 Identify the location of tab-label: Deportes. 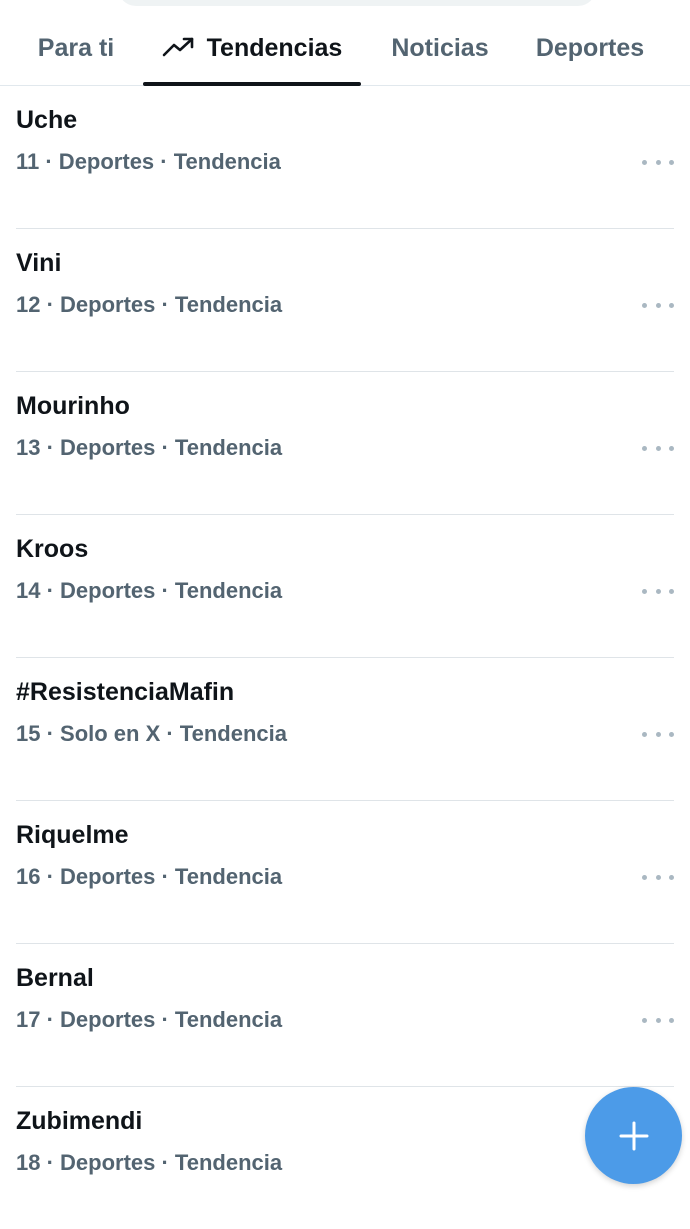
(590, 47).